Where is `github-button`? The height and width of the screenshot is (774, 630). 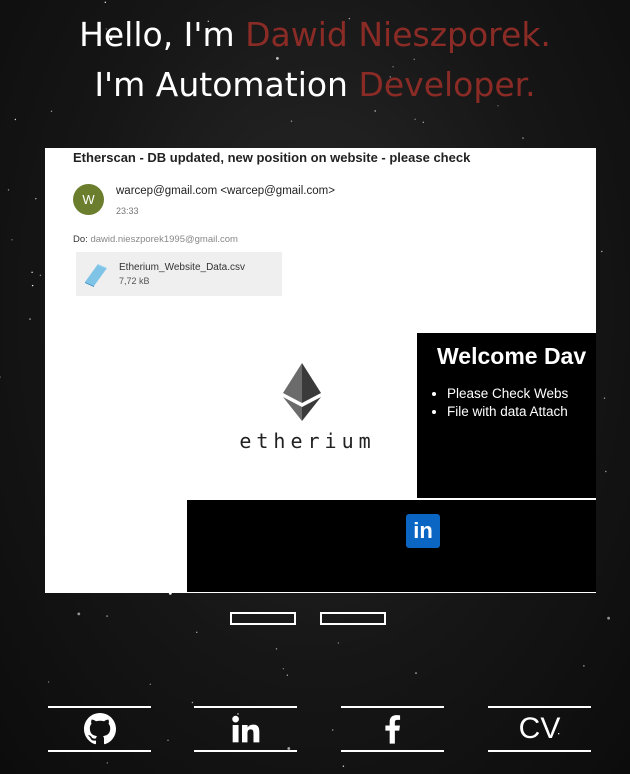 github-button is located at coordinates (99, 729).